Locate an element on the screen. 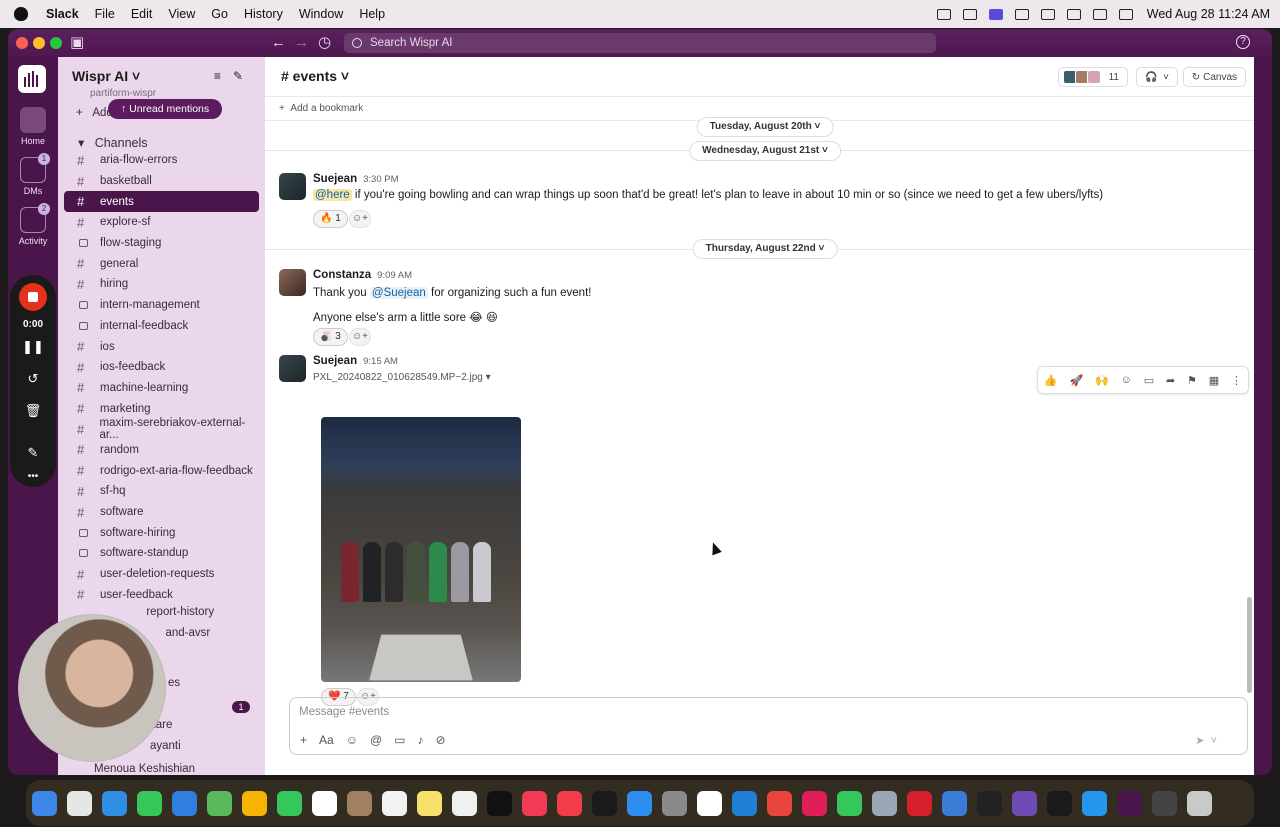 The width and height of the screenshot is (1280, 827). preview-icon is located at coordinates (884, 803).